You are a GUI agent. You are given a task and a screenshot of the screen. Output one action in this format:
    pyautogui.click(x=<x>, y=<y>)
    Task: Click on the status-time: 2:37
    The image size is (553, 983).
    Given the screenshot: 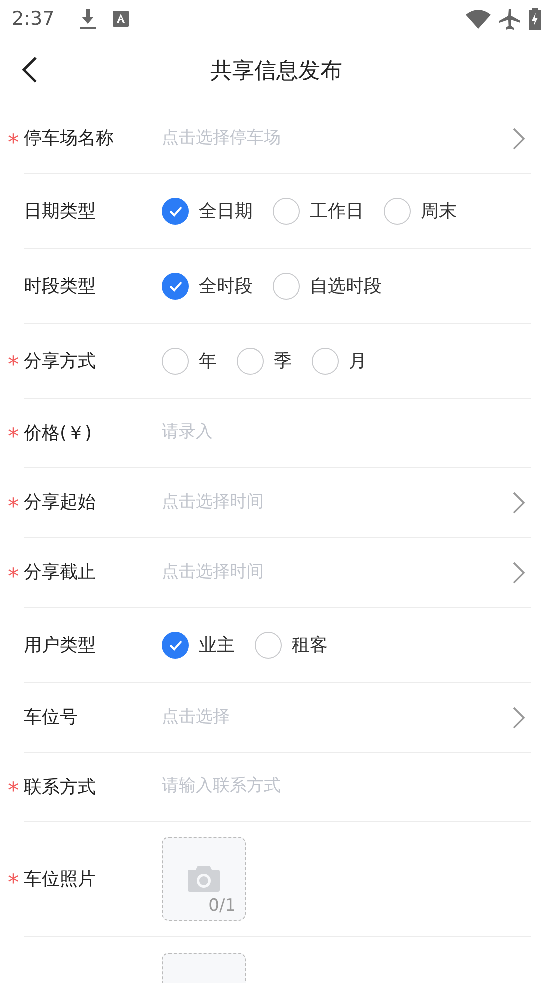 What is the action you would take?
    pyautogui.click(x=33, y=19)
    